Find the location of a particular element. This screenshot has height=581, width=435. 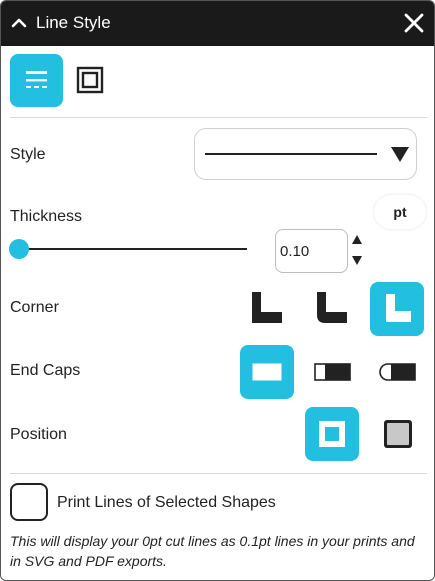

line-stroke-icon is located at coordinates (36, 79).